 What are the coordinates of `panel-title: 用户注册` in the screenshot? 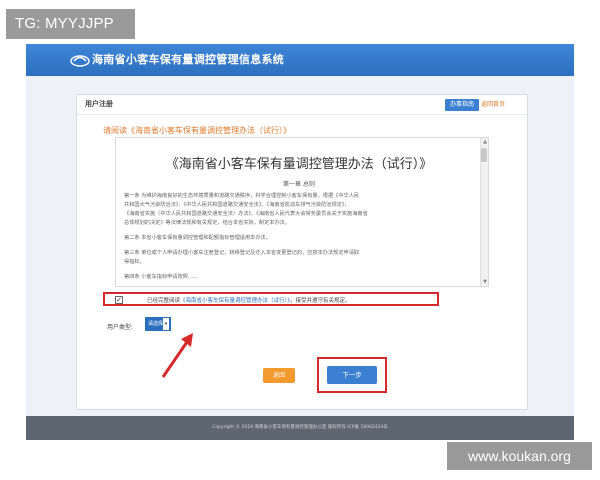 It's located at (99, 104).